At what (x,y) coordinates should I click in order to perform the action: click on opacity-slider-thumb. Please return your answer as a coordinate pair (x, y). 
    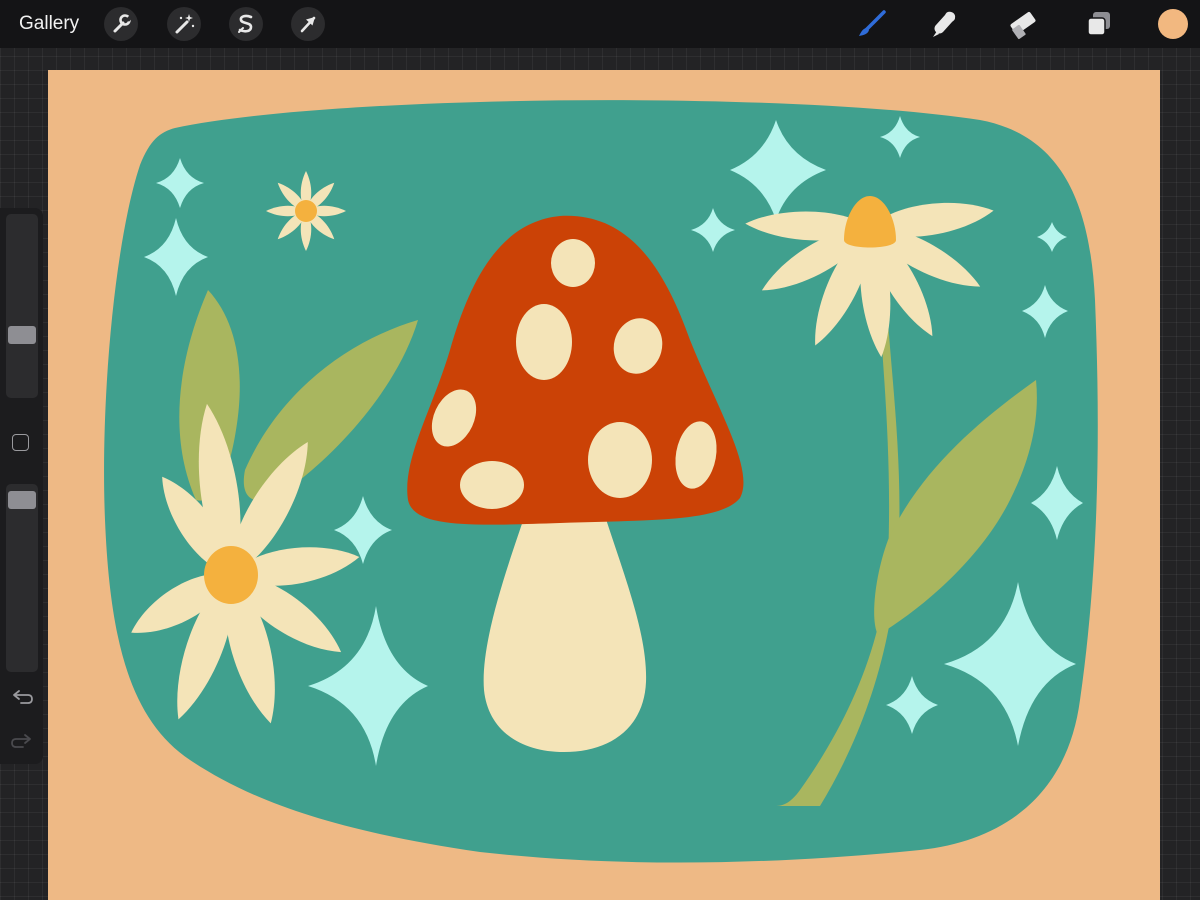
    Looking at the image, I should click on (22, 499).